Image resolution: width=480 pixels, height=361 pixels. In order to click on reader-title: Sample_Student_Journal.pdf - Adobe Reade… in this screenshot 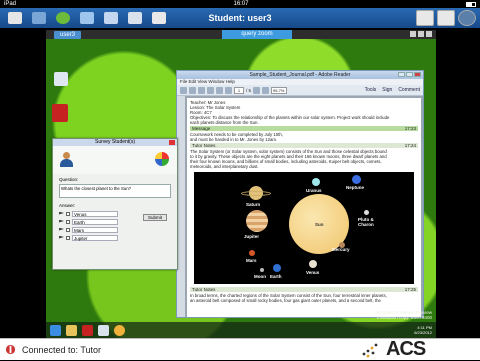, I will do `click(300, 75)`.